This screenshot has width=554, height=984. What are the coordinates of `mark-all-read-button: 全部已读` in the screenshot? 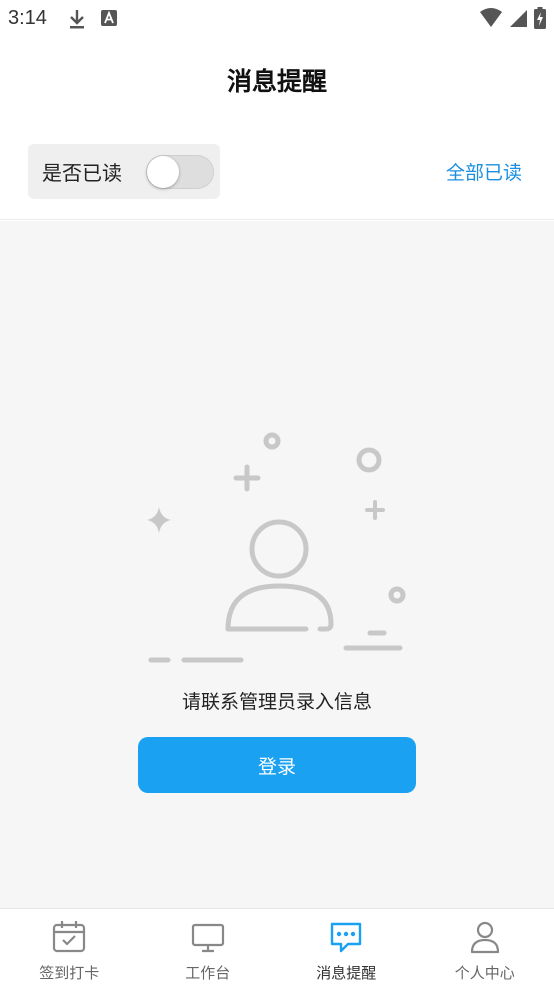 It's located at (484, 171).